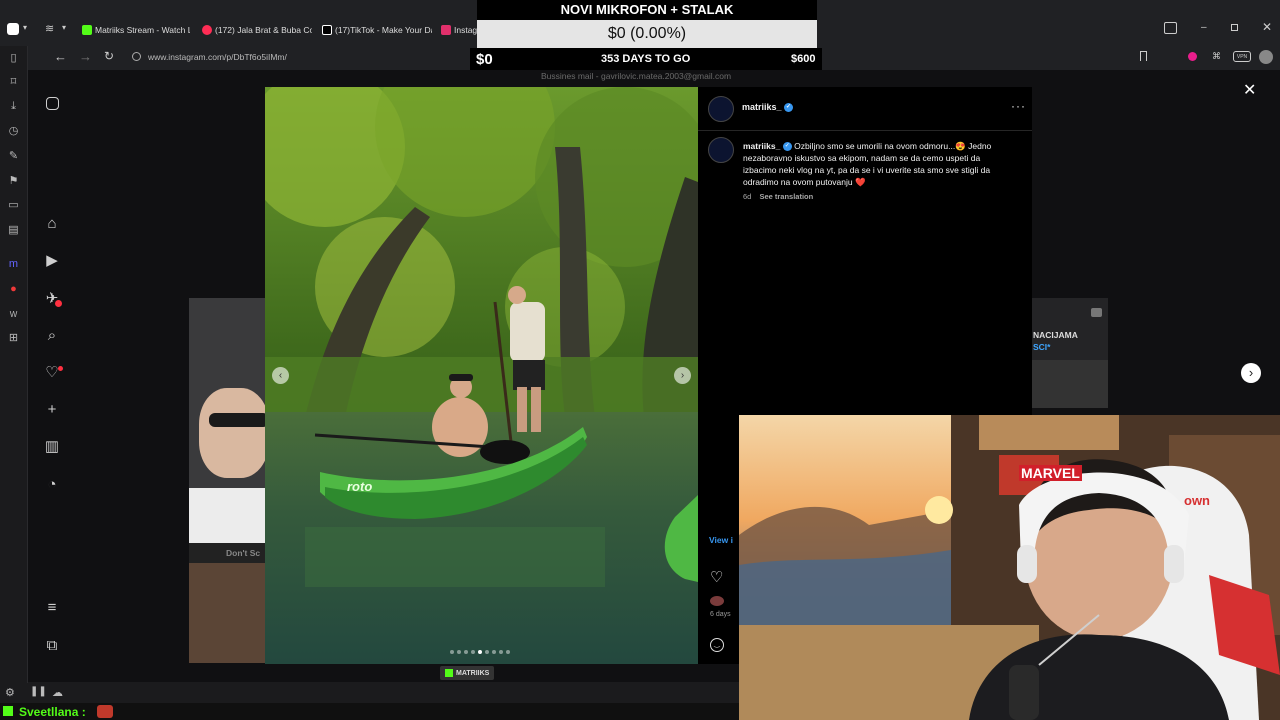 This screenshot has width=1280, height=720. Describe the element at coordinates (1069, 353) in the screenshot. I see `background-post-right: NACIJAMA SCI*` at that location.